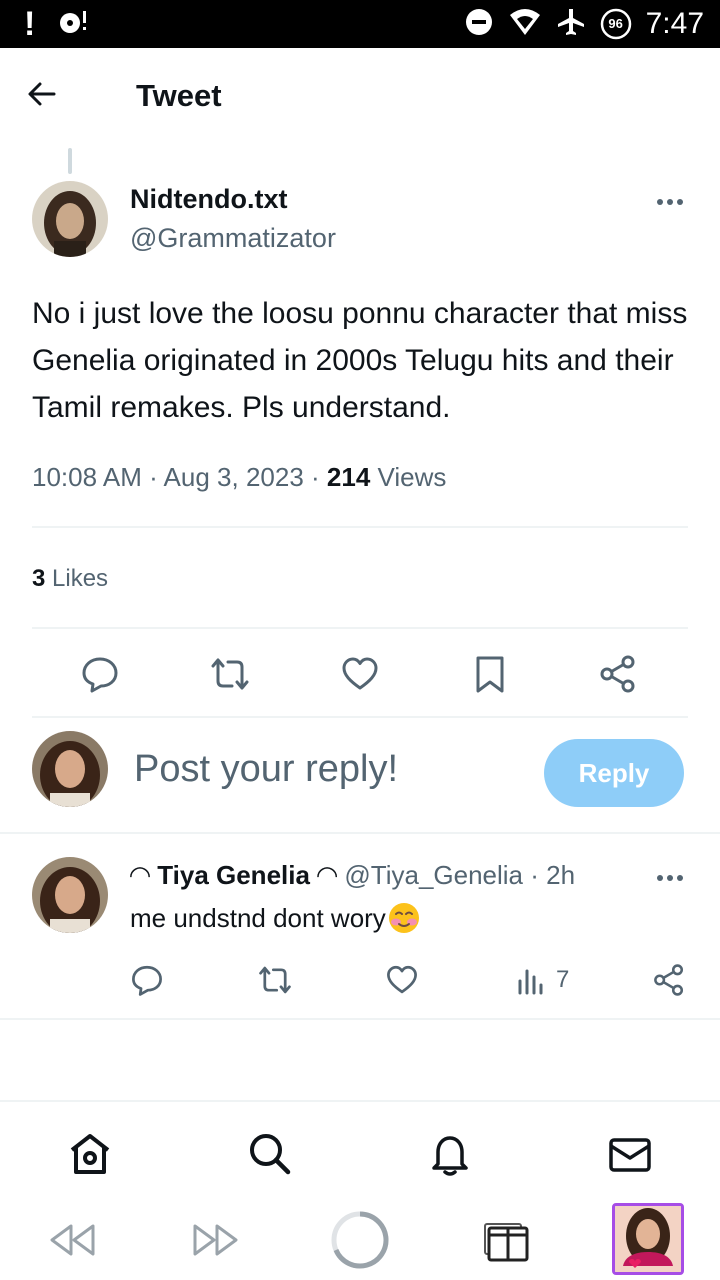 Image resolution: width=720 pixels, height=1280 pixels. I want to click on reply-more-options-button, so click(672, 878).